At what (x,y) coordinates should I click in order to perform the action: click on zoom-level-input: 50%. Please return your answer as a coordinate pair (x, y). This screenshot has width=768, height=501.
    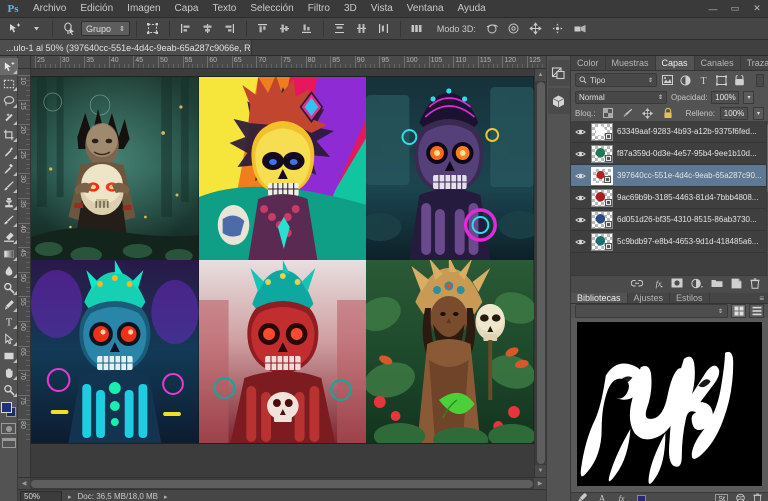
    Looking at the image, I should click on (41, 495).